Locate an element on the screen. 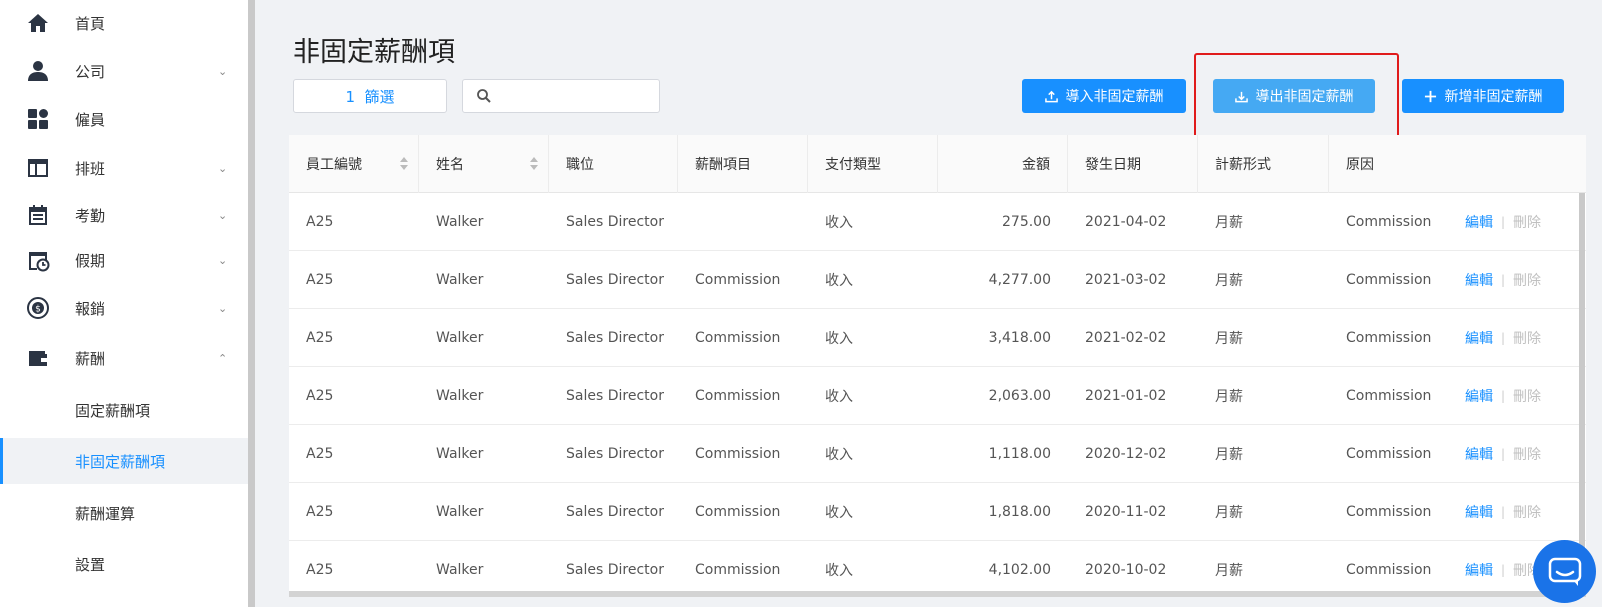  table-header: 員工編號 姓名 職位 薪酬項目 支付類型 金額 發生日期 計薪形式 原因 is located at coordinates (937, 164).